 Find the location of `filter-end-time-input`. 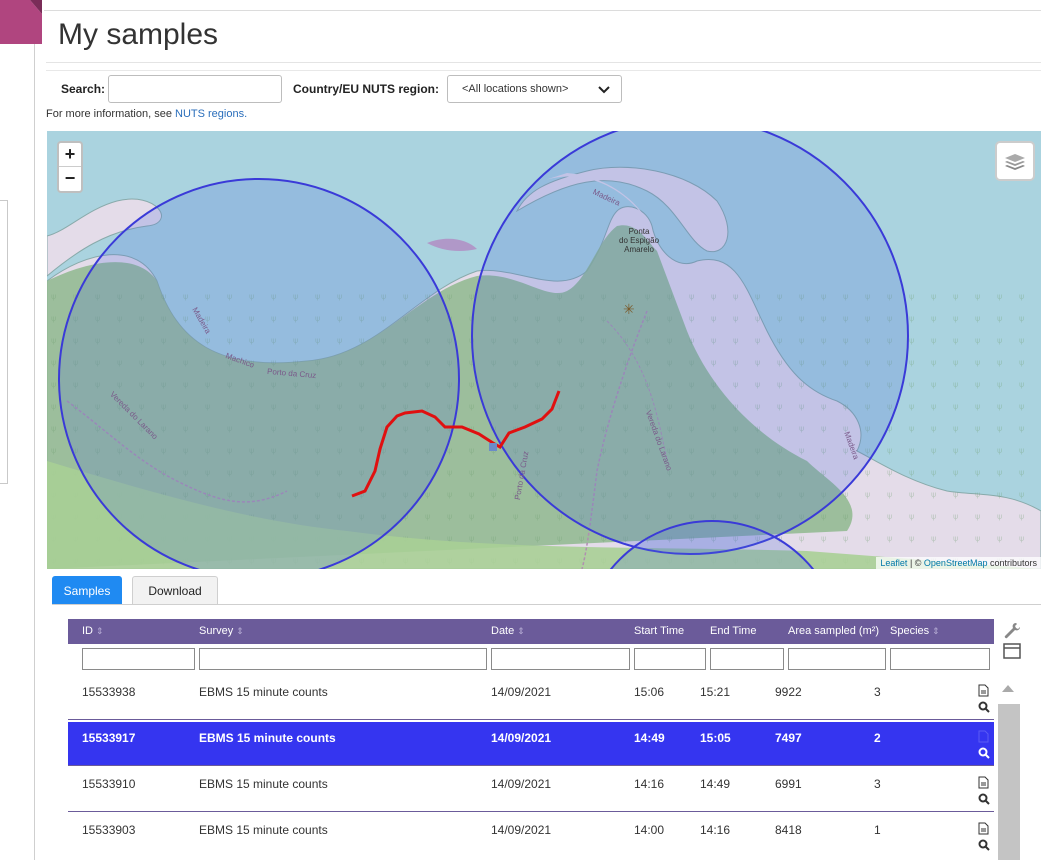

filter-end-time-input is located at coordinates (747, 659).